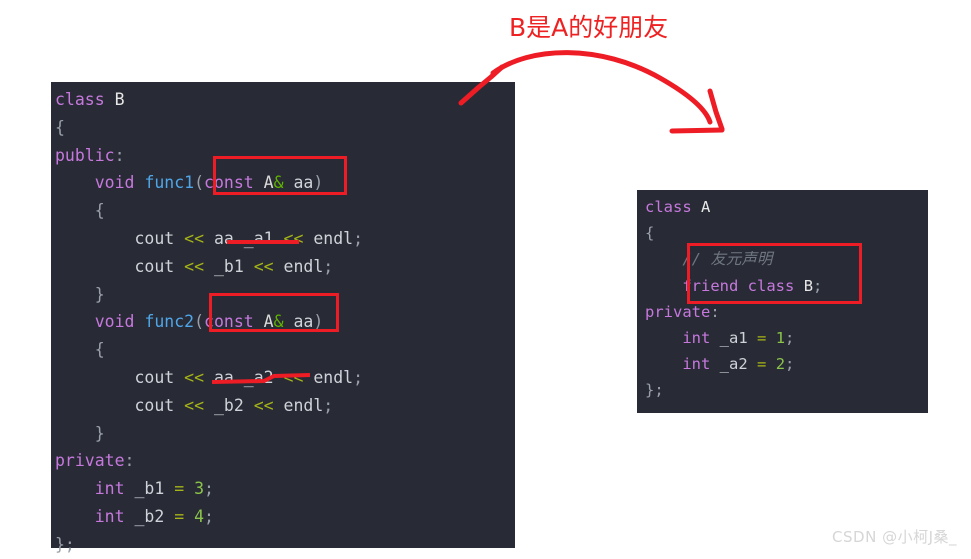 The image size is (971, 559). I want to click on code-line: int _b2 = 4;, so click(285, 517).